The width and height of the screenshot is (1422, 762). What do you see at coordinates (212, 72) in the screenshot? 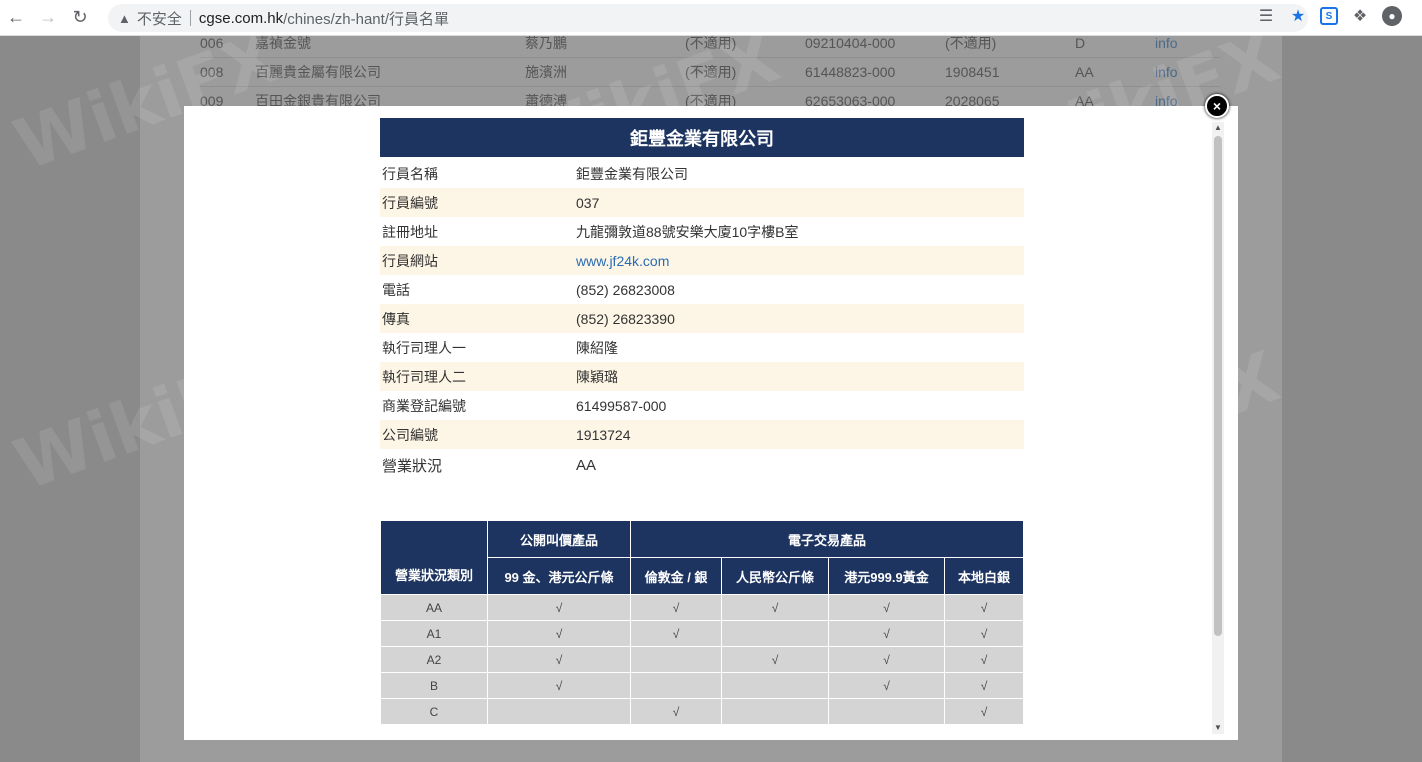
I see `background-cell: 008` at bounding box center [212, 72].